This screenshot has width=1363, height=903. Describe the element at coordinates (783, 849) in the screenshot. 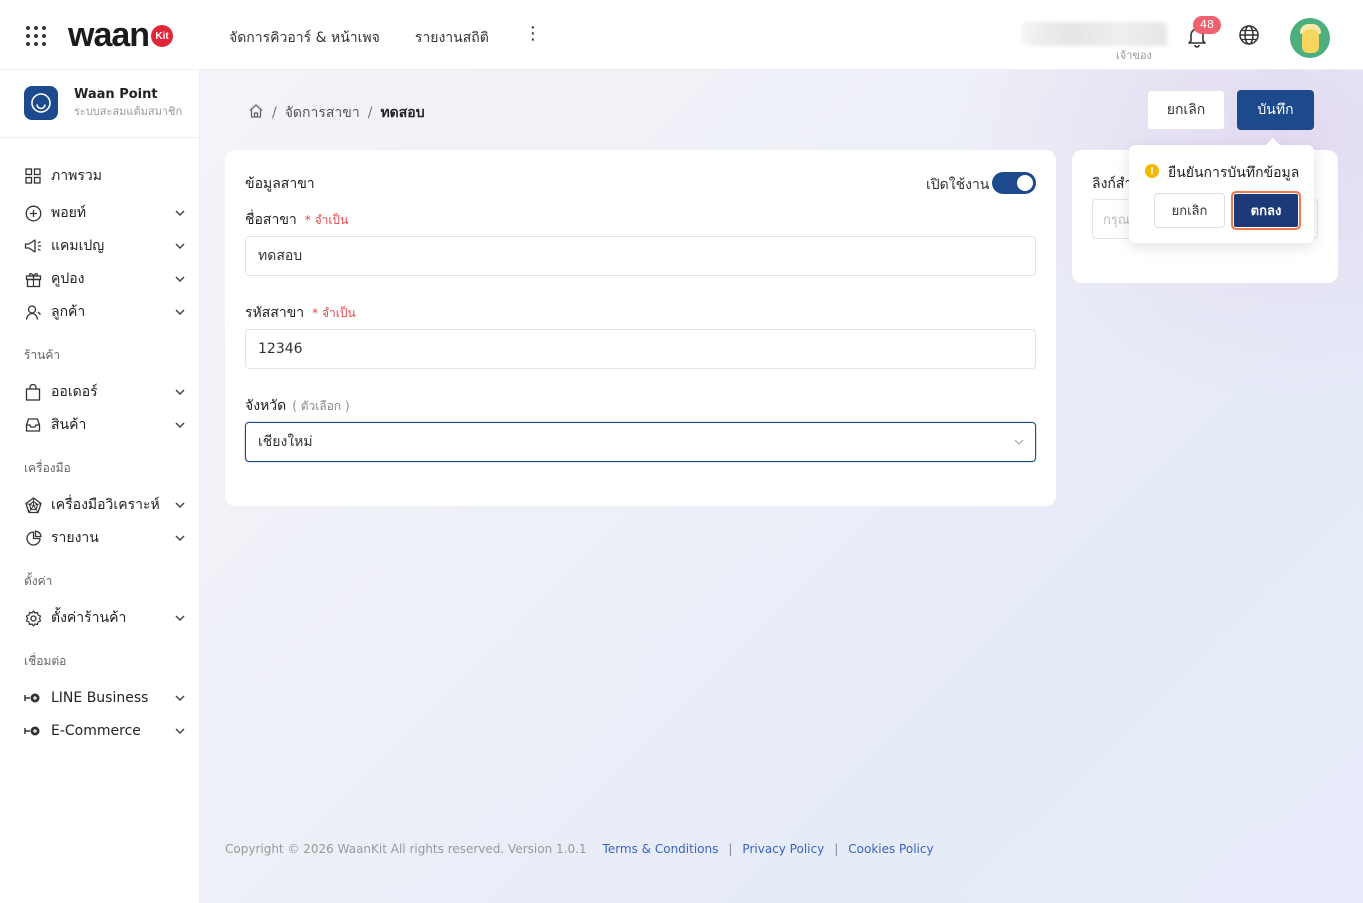

I see `privacy-link: Privacy Policy` at that location.